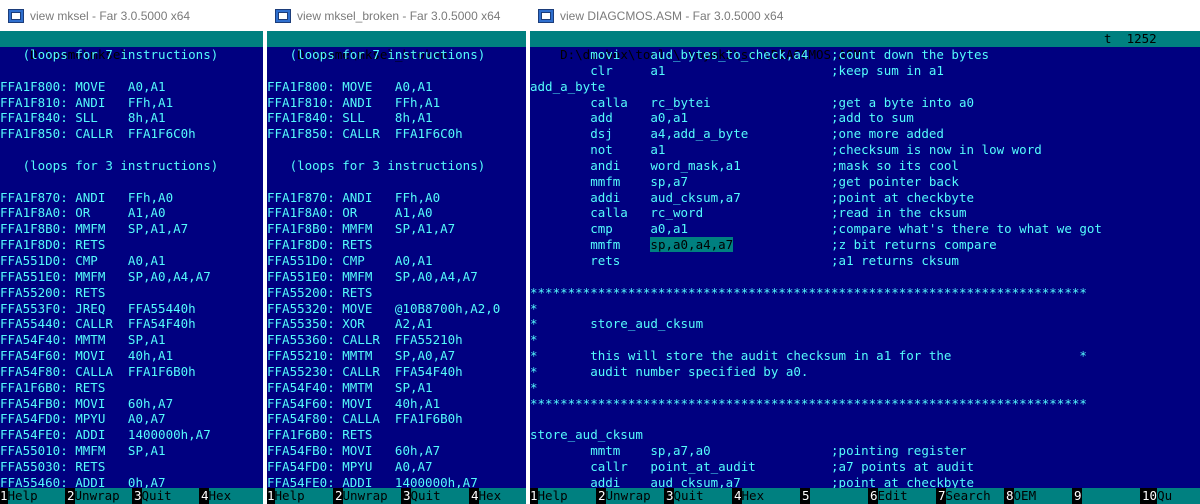  I want to click on title-bar: view mksel - Far 3.0.5000 x64, so click(131, 15).